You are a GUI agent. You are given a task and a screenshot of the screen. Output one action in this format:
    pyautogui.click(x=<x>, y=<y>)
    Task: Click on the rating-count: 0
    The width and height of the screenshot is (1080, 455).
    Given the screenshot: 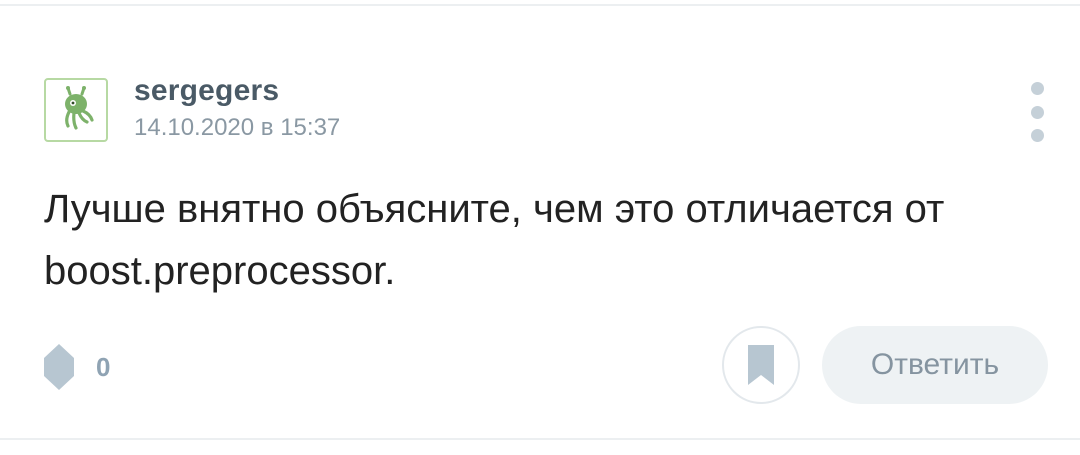 What is the action you would take?
    pyautogui.click(x=103, y=366)
    